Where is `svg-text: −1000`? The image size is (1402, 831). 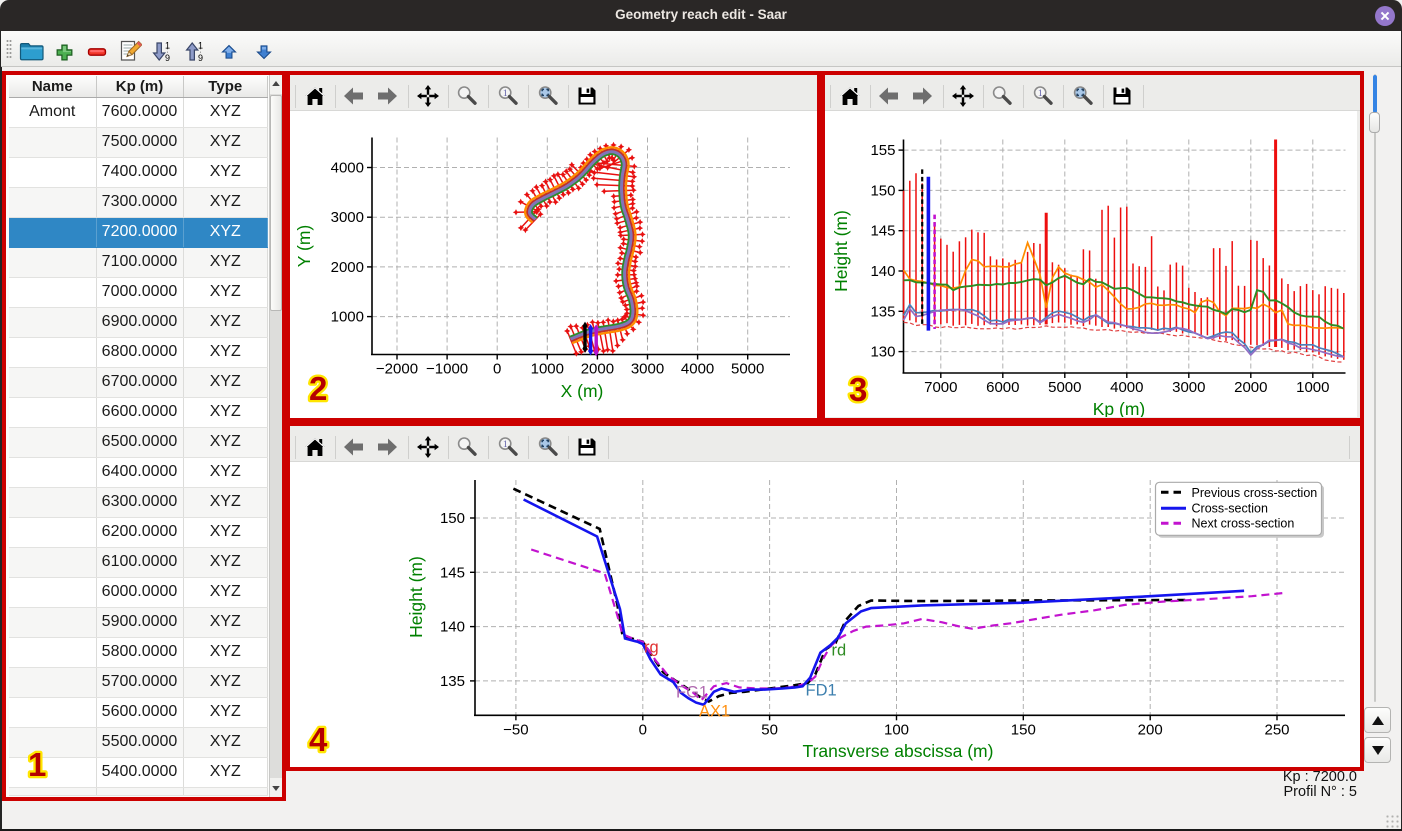 svg-text: −1000 is located at coordinates (447, 369).